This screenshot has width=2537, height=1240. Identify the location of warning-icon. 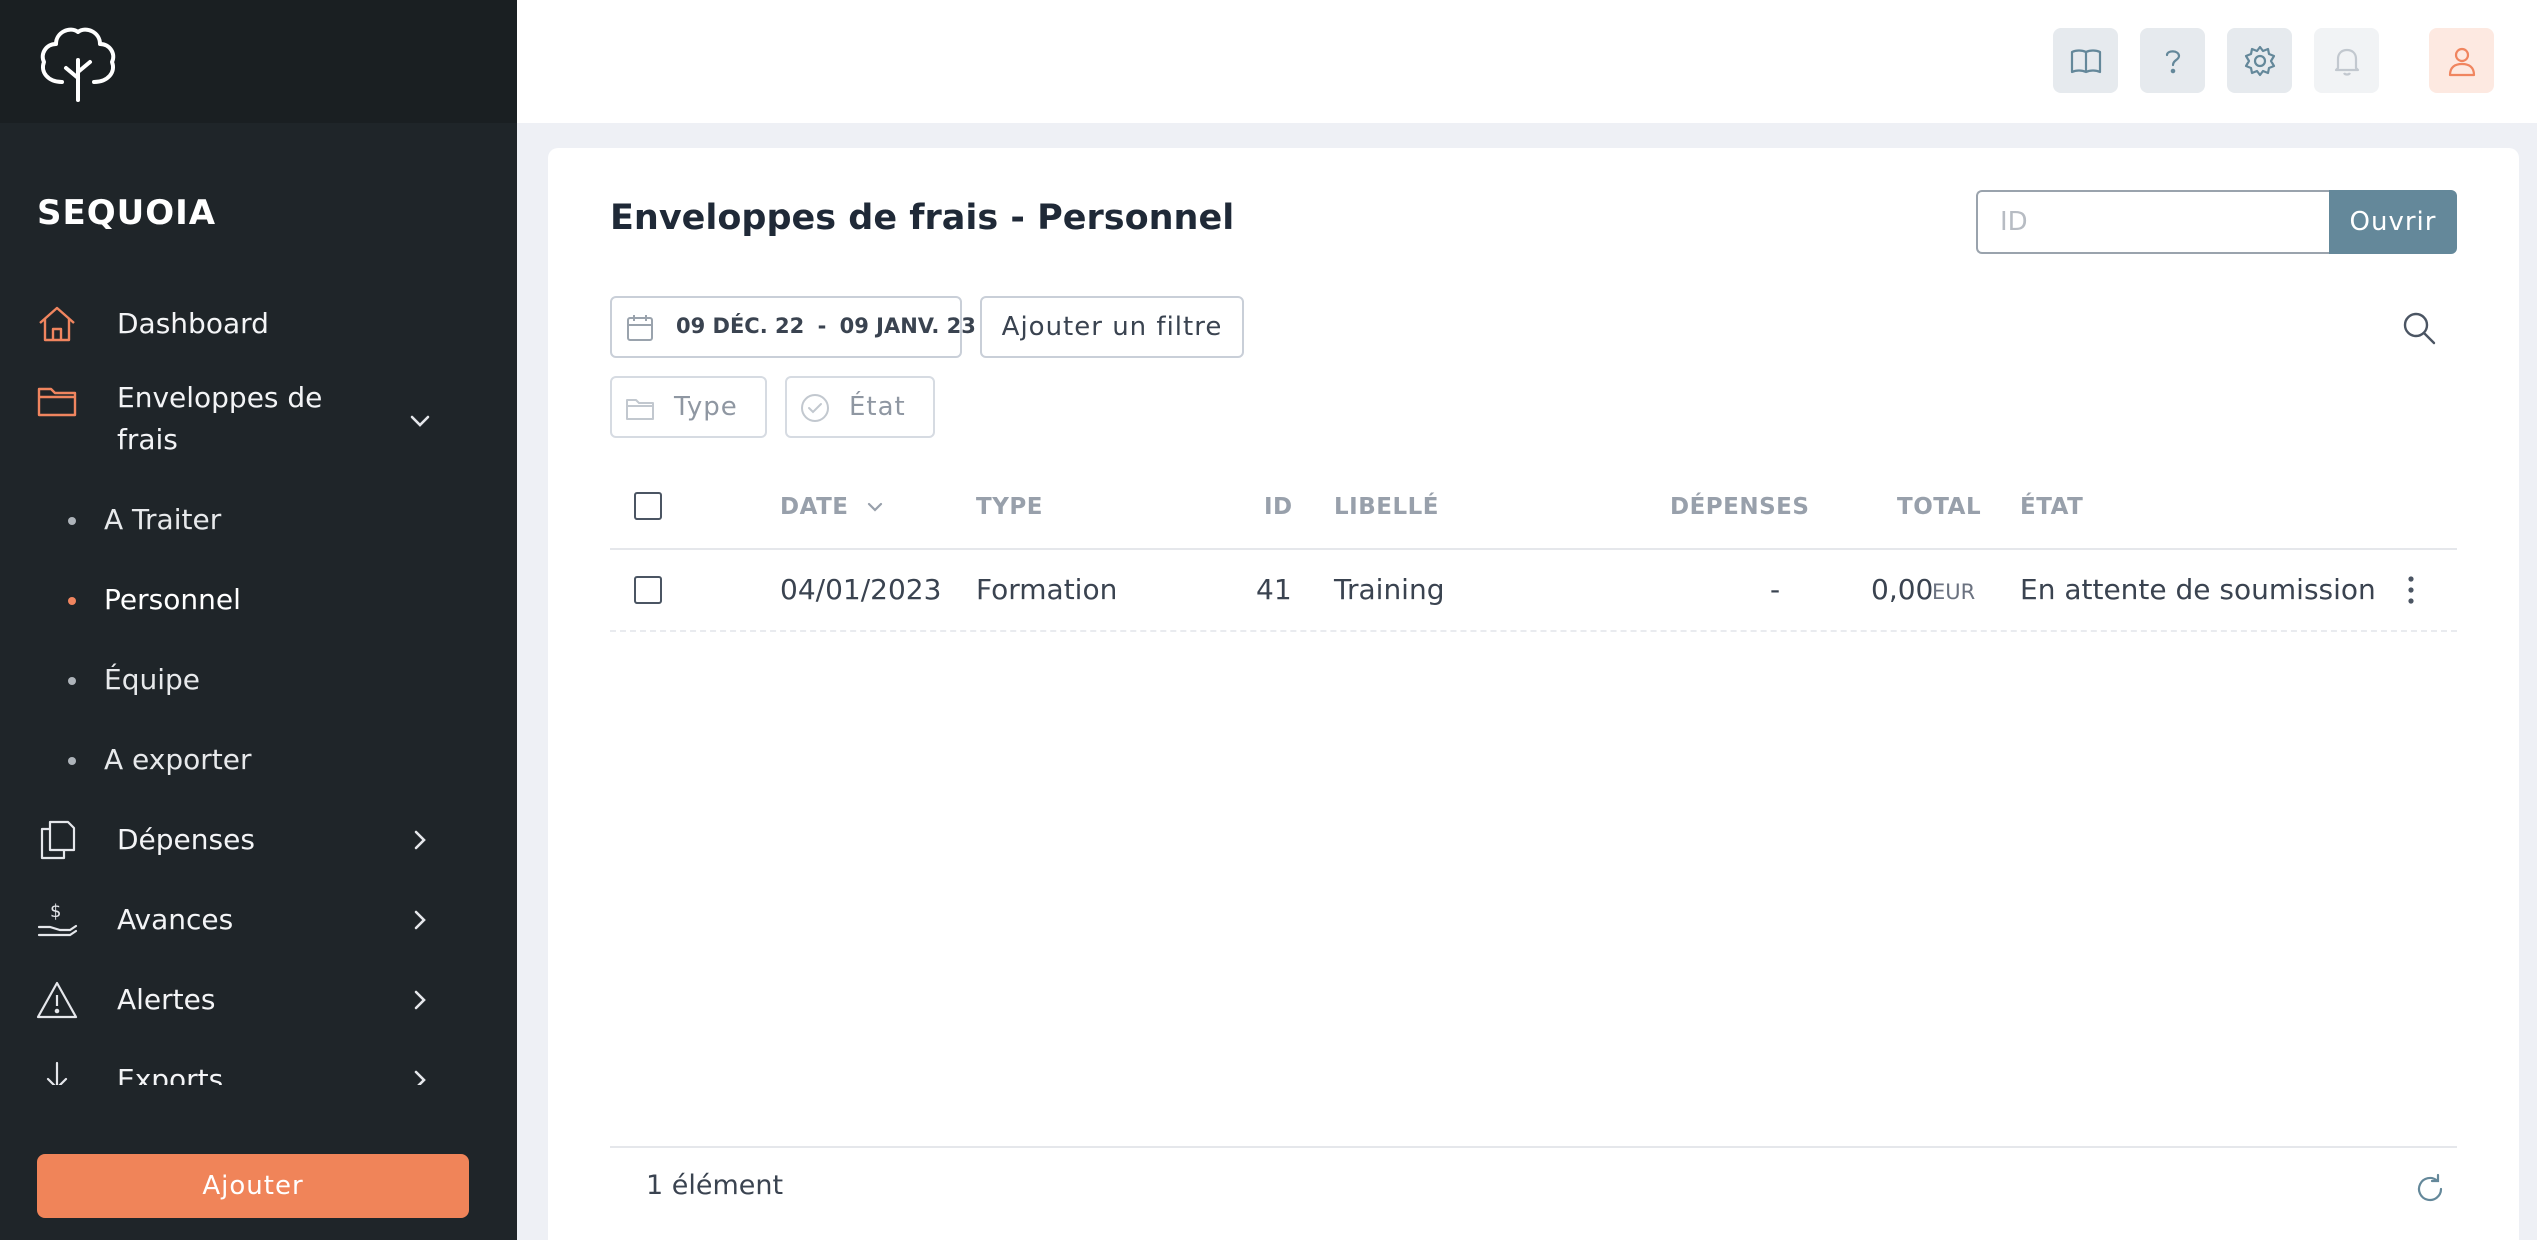
(57, 1000).